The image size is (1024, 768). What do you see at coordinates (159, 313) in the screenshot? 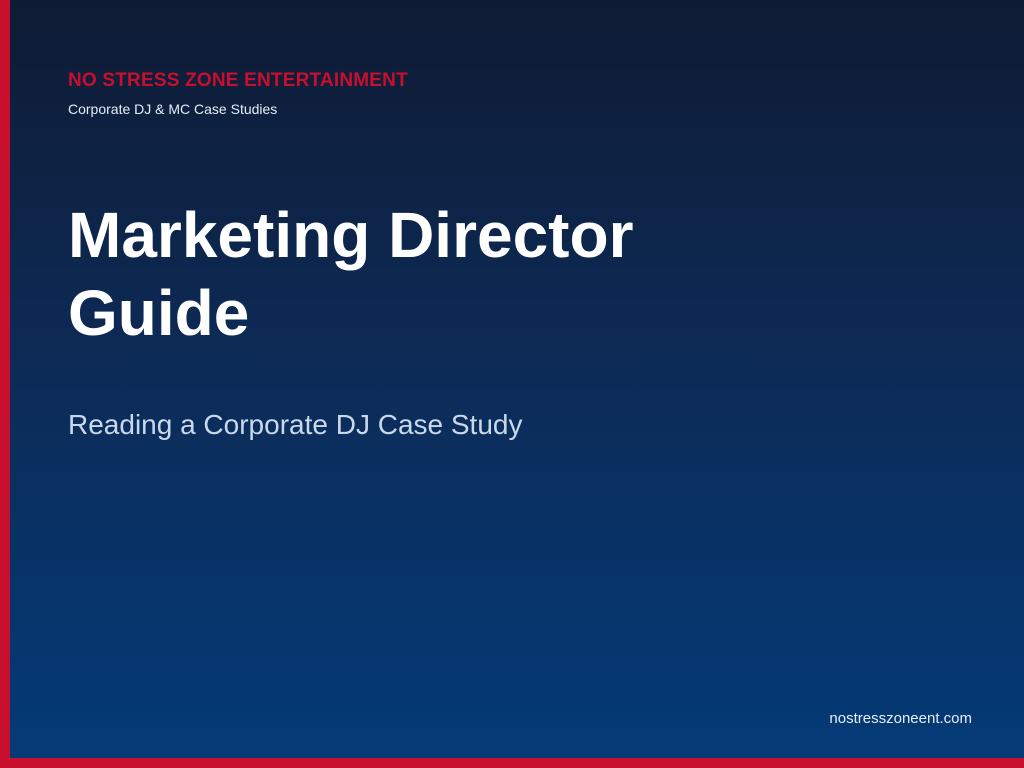
I see `slide-title-line-2: Guide` at bounding box center [159, 313].